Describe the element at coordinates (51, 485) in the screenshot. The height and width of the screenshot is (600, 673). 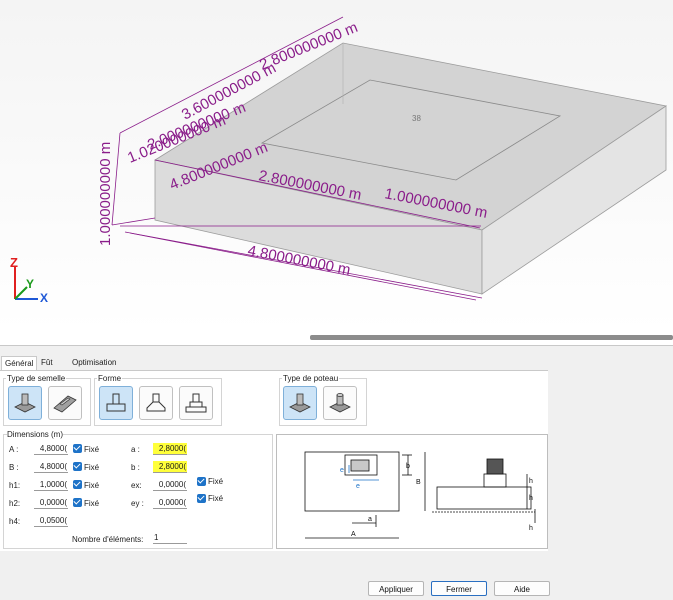
I see `dim-h1-field: 1,0000(` at that location.